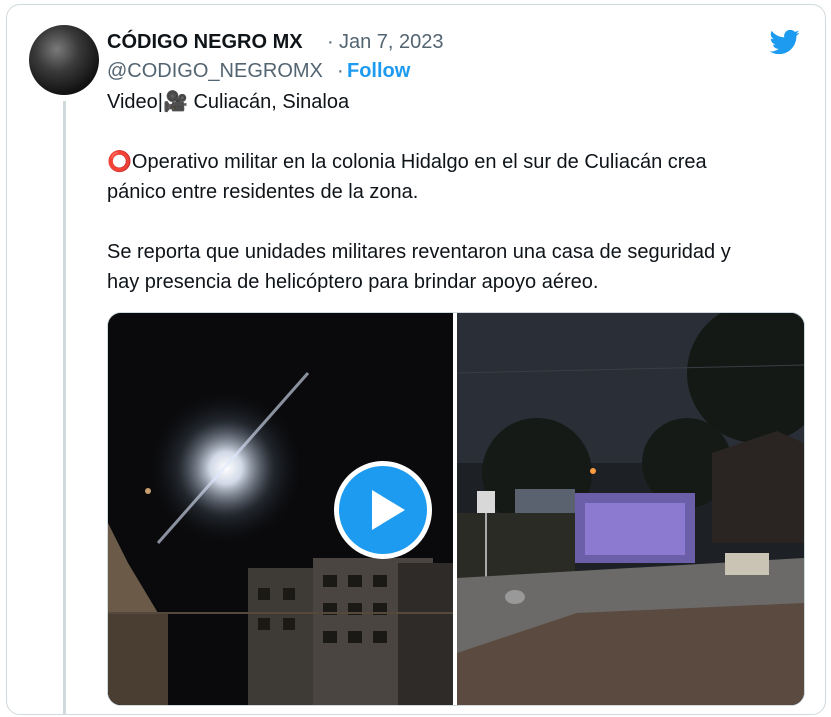  Describe the element at coordinates (228, 102) in the screenshot. I see `tweet-text-line: Video|🎥 Culiacán, Sinaloa` at that location.